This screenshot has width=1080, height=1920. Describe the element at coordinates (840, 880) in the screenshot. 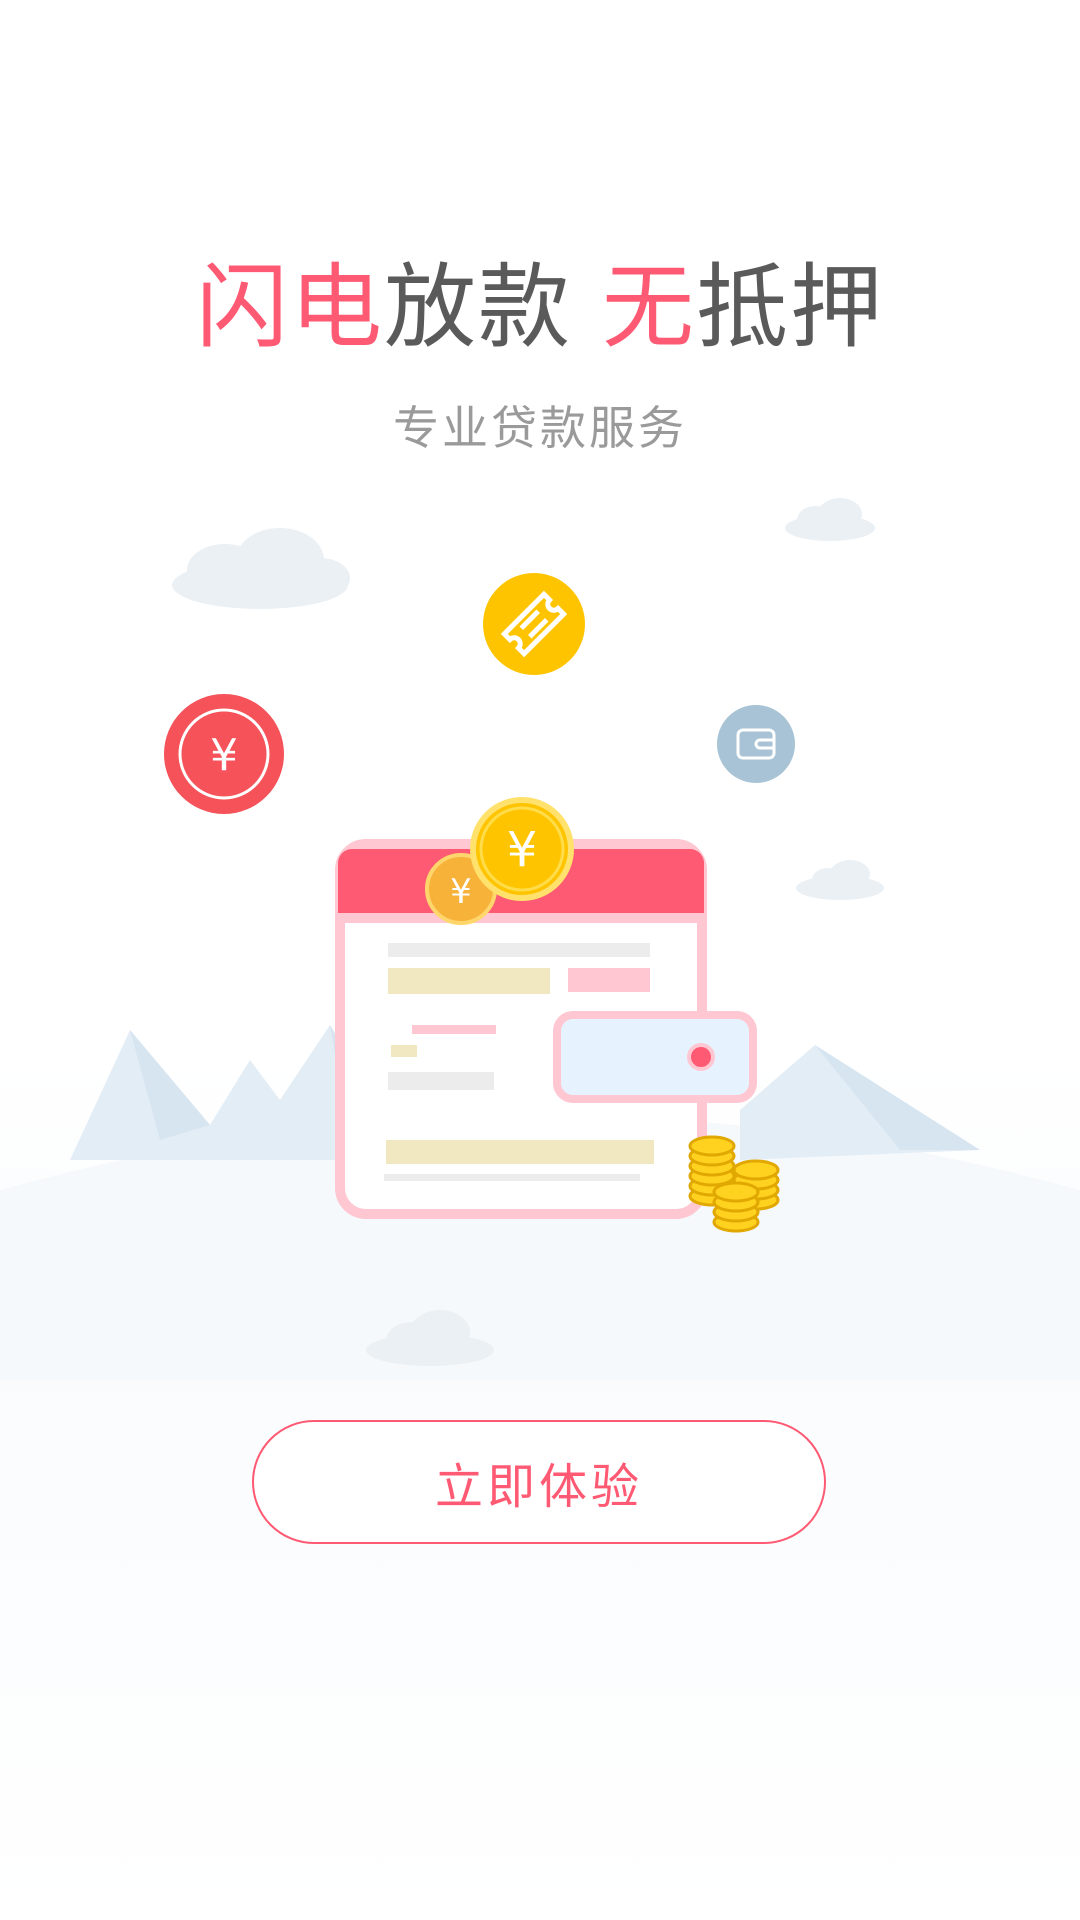

I see `cloud-mid-right` at that location.